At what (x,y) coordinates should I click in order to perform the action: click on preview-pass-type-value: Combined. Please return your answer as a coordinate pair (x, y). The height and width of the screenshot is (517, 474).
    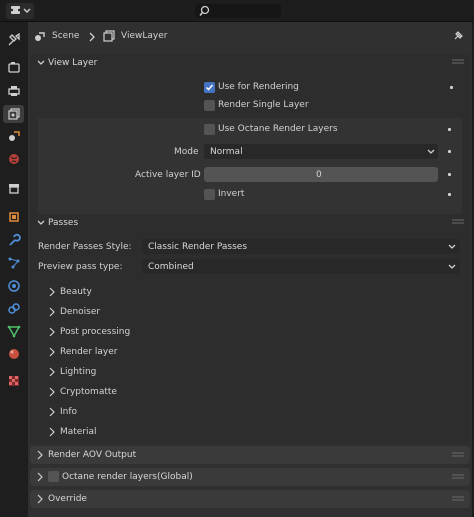
    Looking at the image, I should click on (171, 267).